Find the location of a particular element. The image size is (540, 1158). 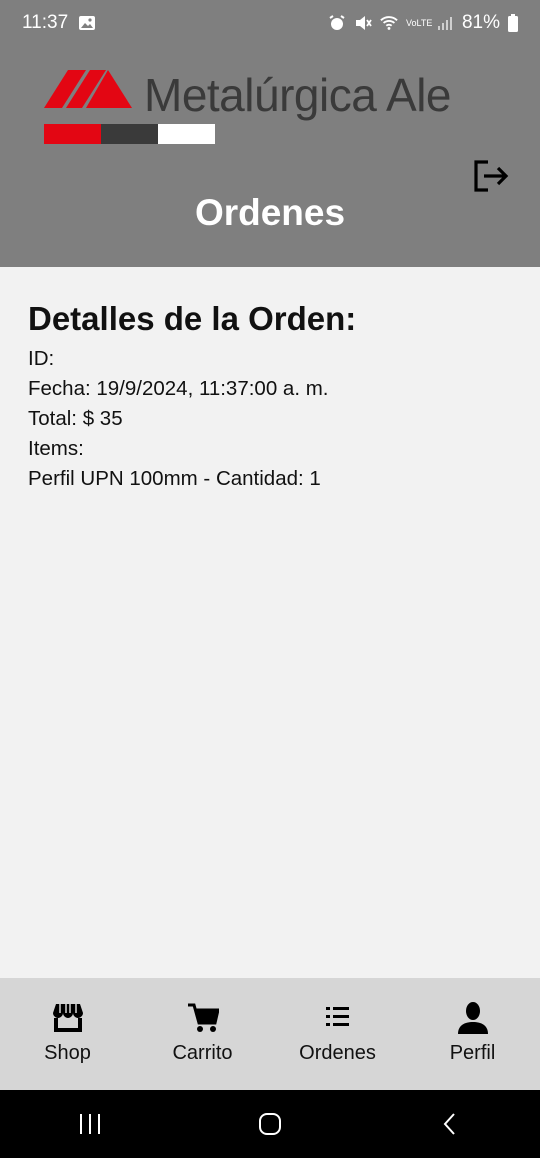

nav-perfil: Perfil is located at coordinates (472, 1034).